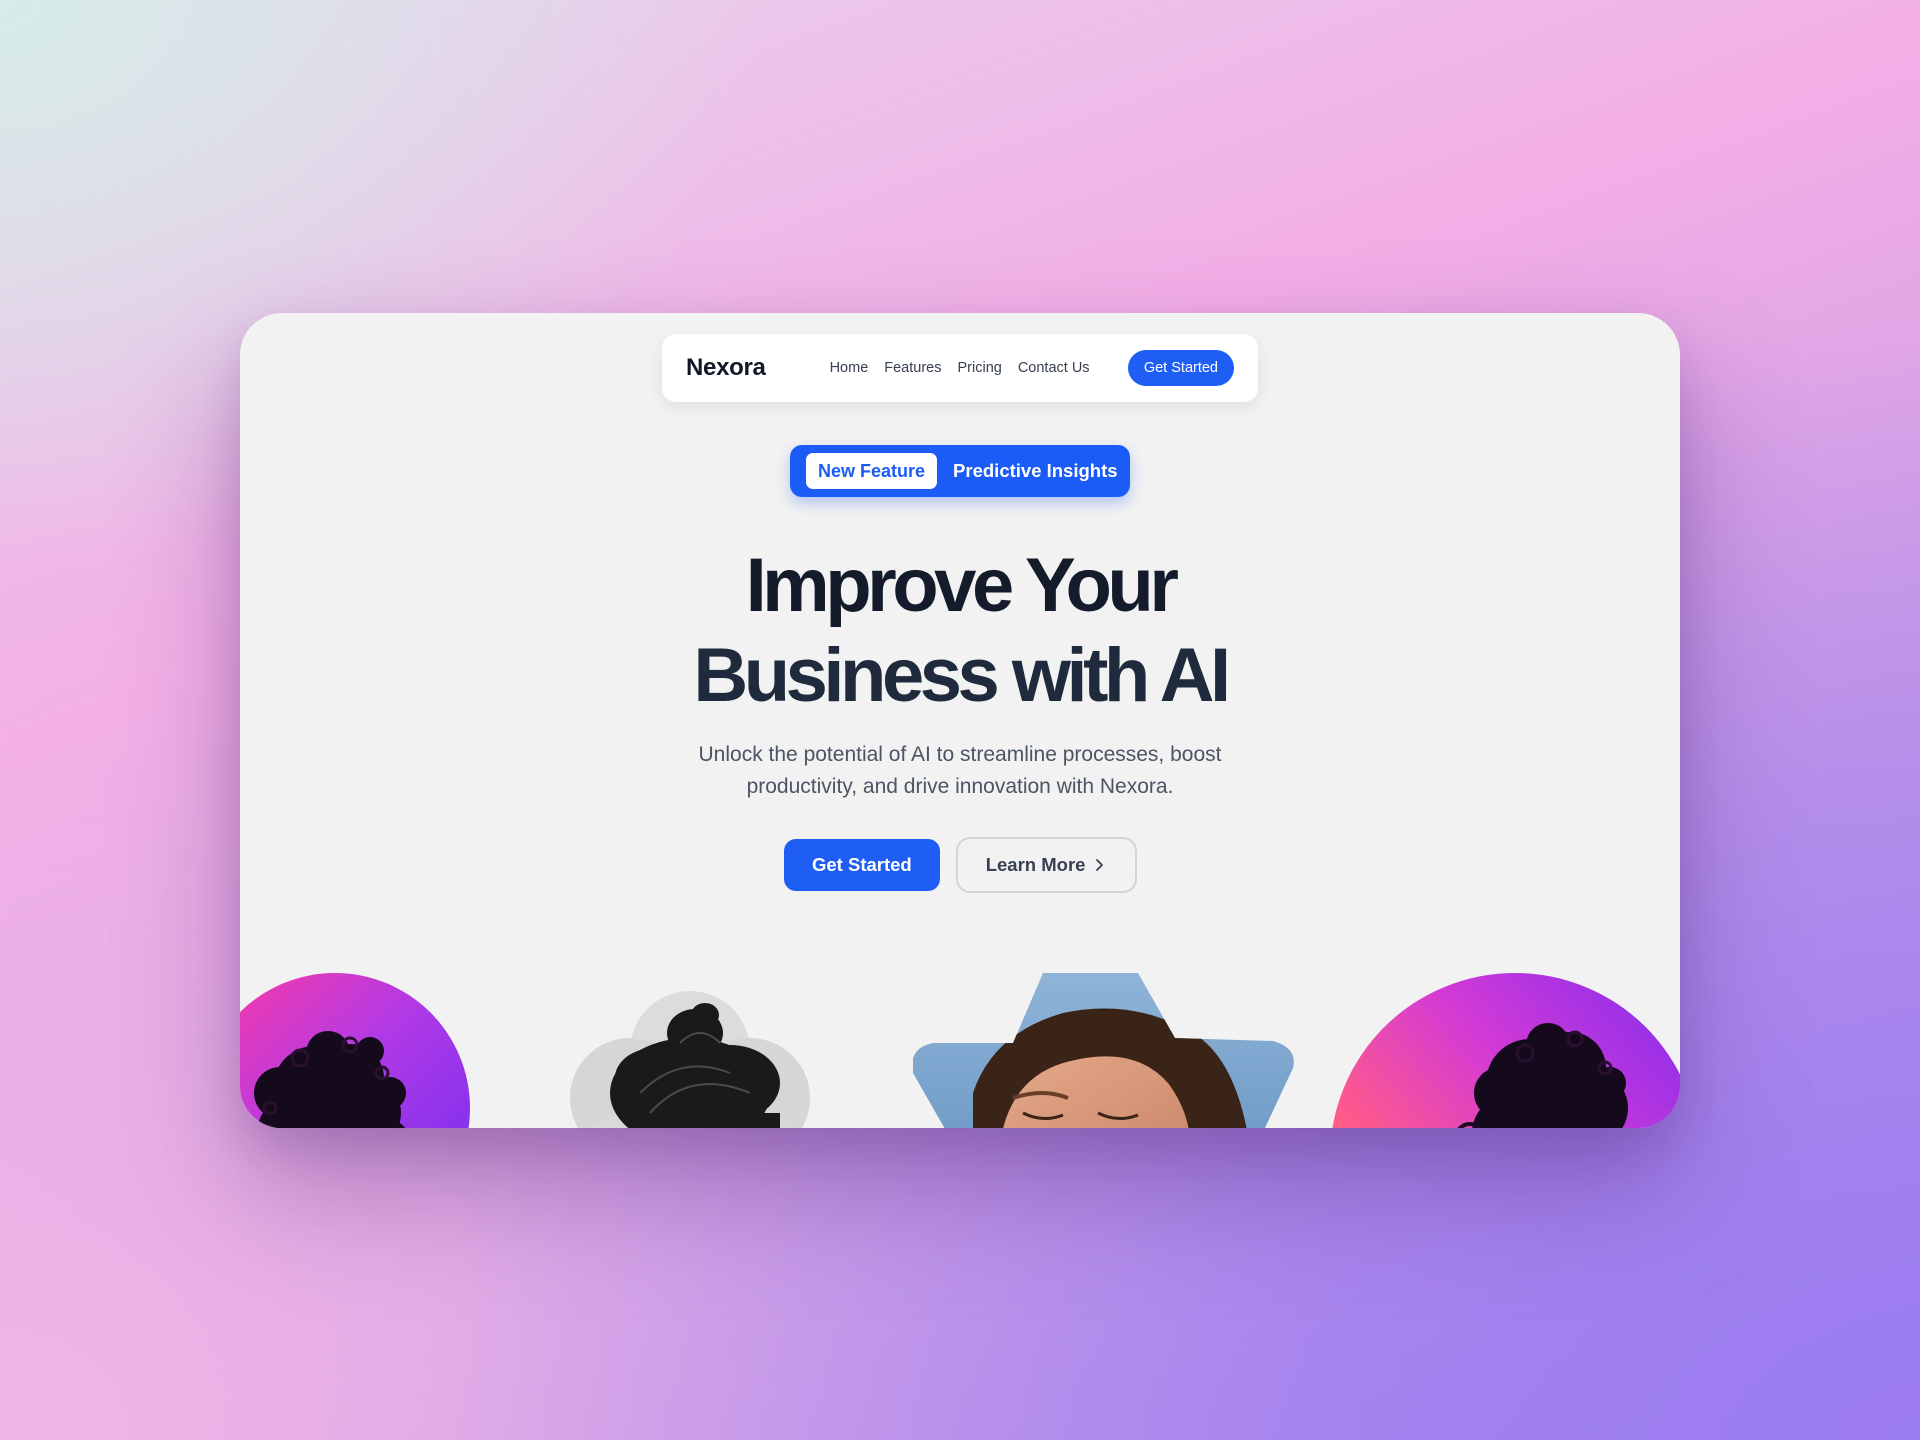 The image size is (1920, 1440). What do you see at coordinates (849, 368) in the screenshot?
I see `nav-link-home: Home` at bounding box center [849, 368].